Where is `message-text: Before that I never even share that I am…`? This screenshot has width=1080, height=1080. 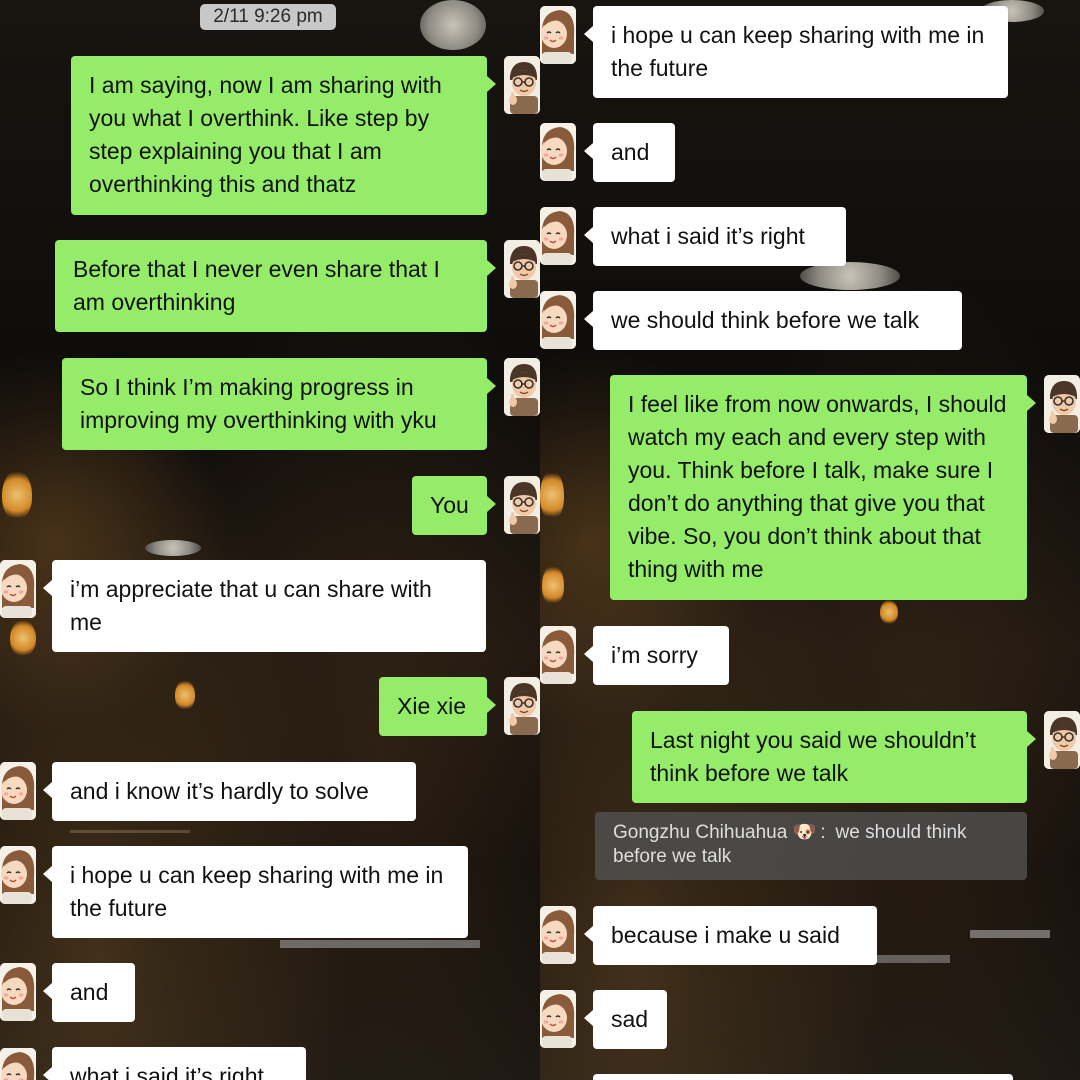 message-text: Before that I never even share that I am… is located at coordinates (256, 285).